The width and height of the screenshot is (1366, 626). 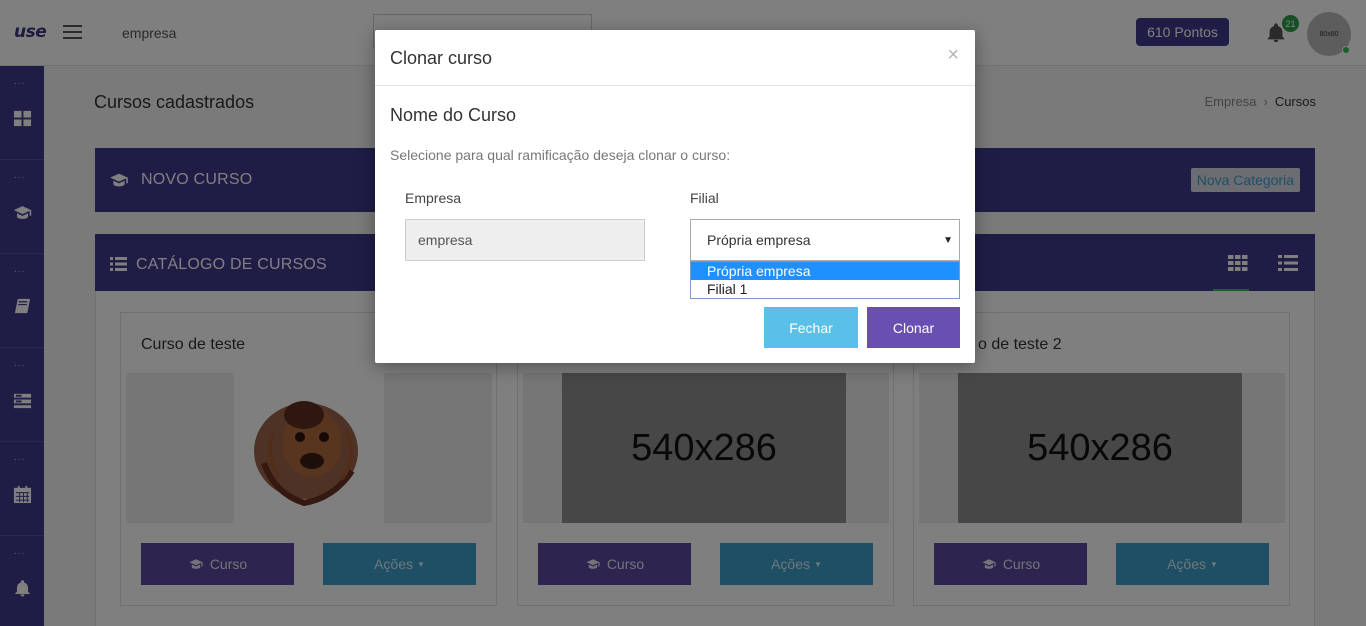 I want to click on filial-dropdown-list: Própria empresa Filial 1, so click(x=825, y=280).